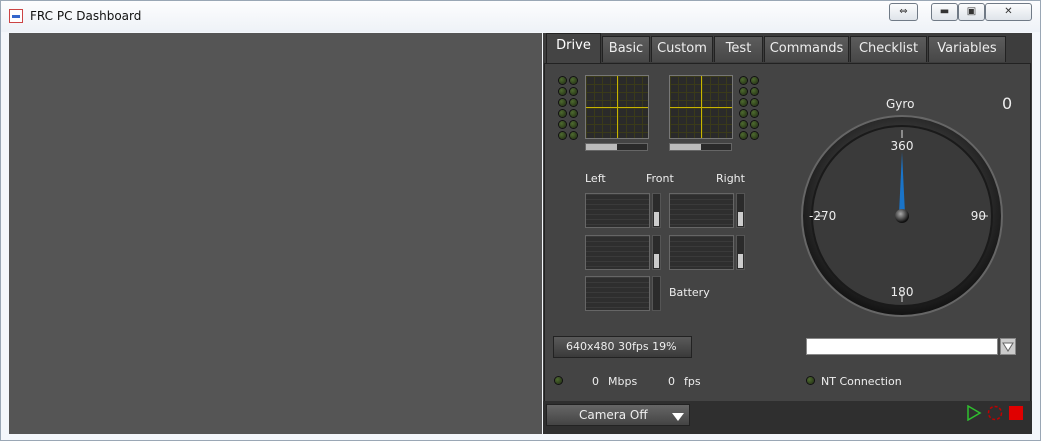  What do you see at coordinates (971, 12) in the screenshot?
I see `maximize-button: ▣` at bounding box center [971, 12].